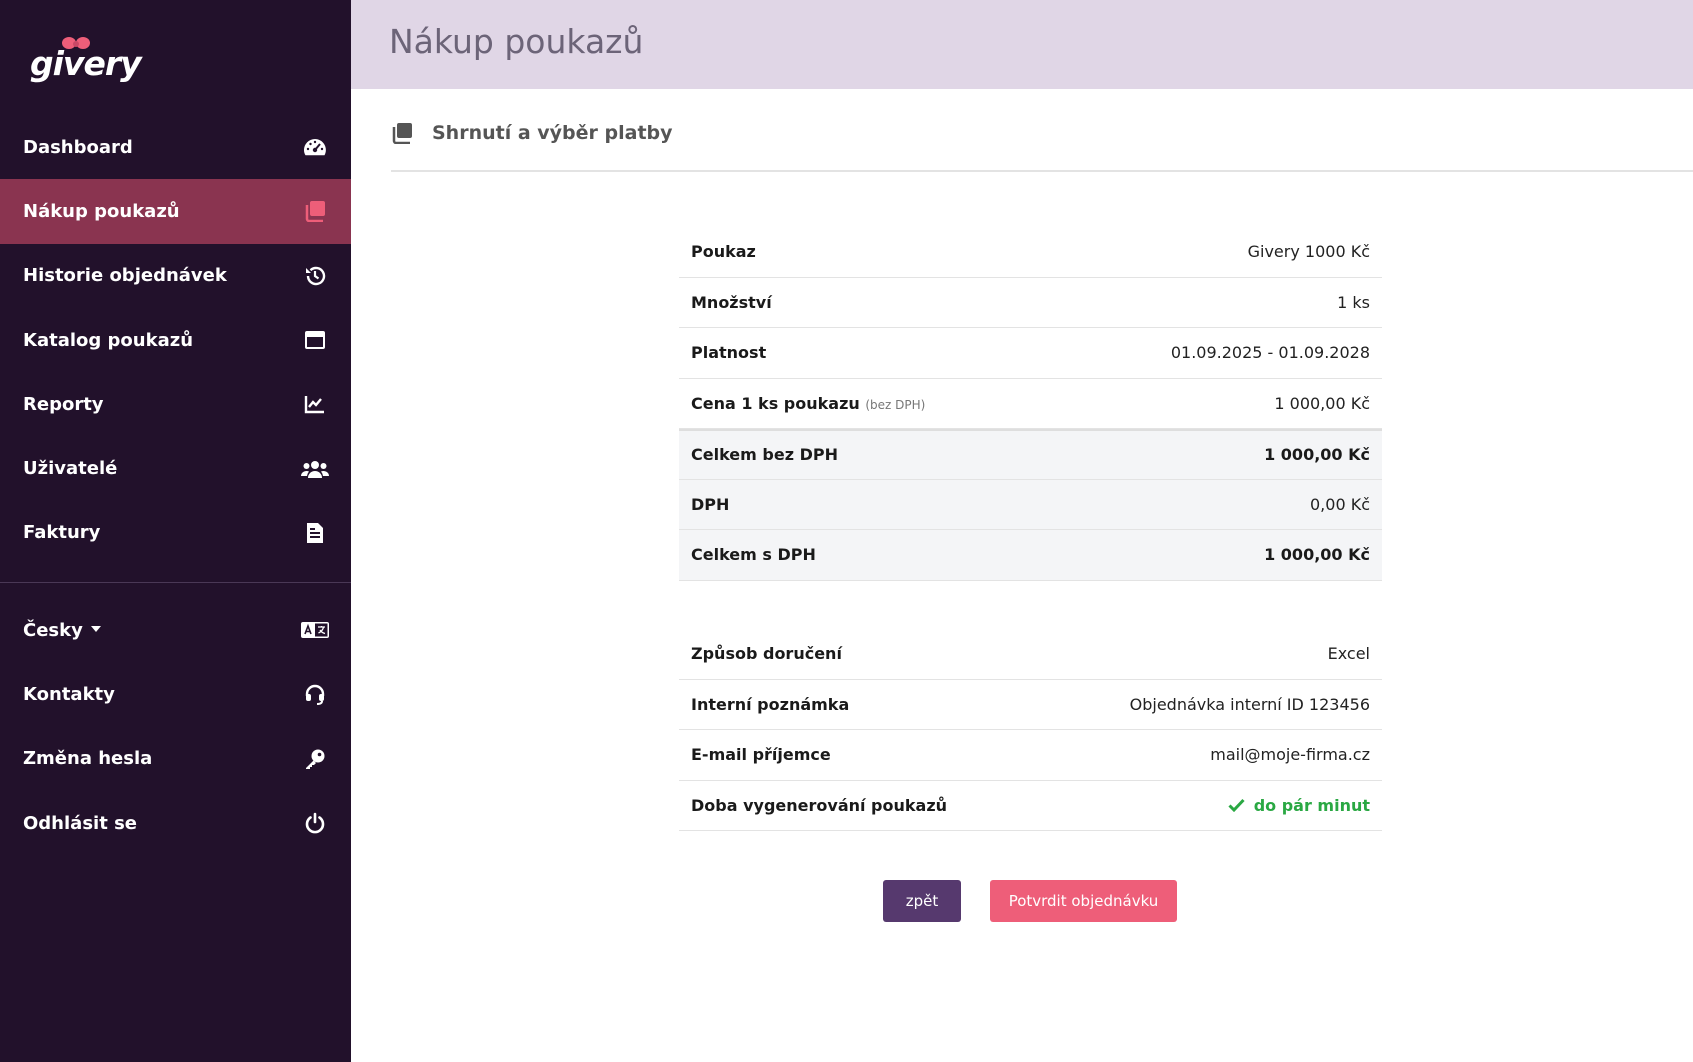  I want to click on table-row-total: Celkem s DPH 1 000,00 Kč, so click(1030, 555).